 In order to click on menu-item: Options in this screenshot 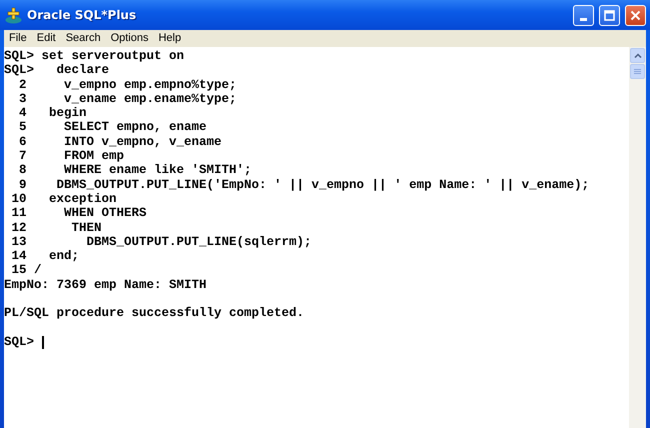, I will do `click(130, 38)`.